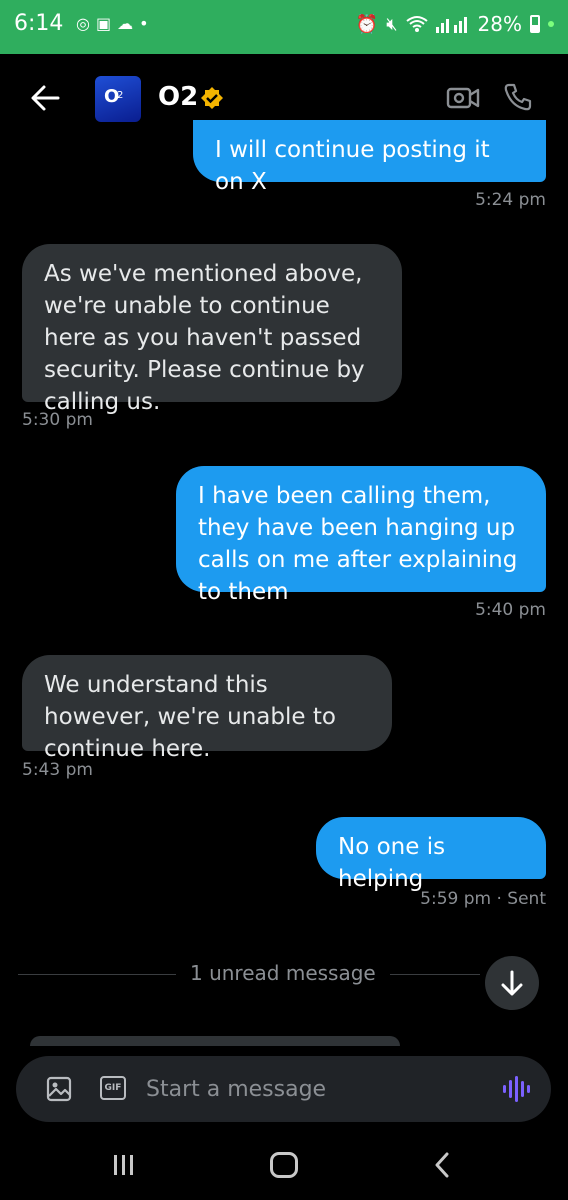 This screenshot has width=568, height=1200. What do you see at coordinates (442, 1165) in the screenshot?
I see `nav-back-icon` at bounding box center [442, 1165].